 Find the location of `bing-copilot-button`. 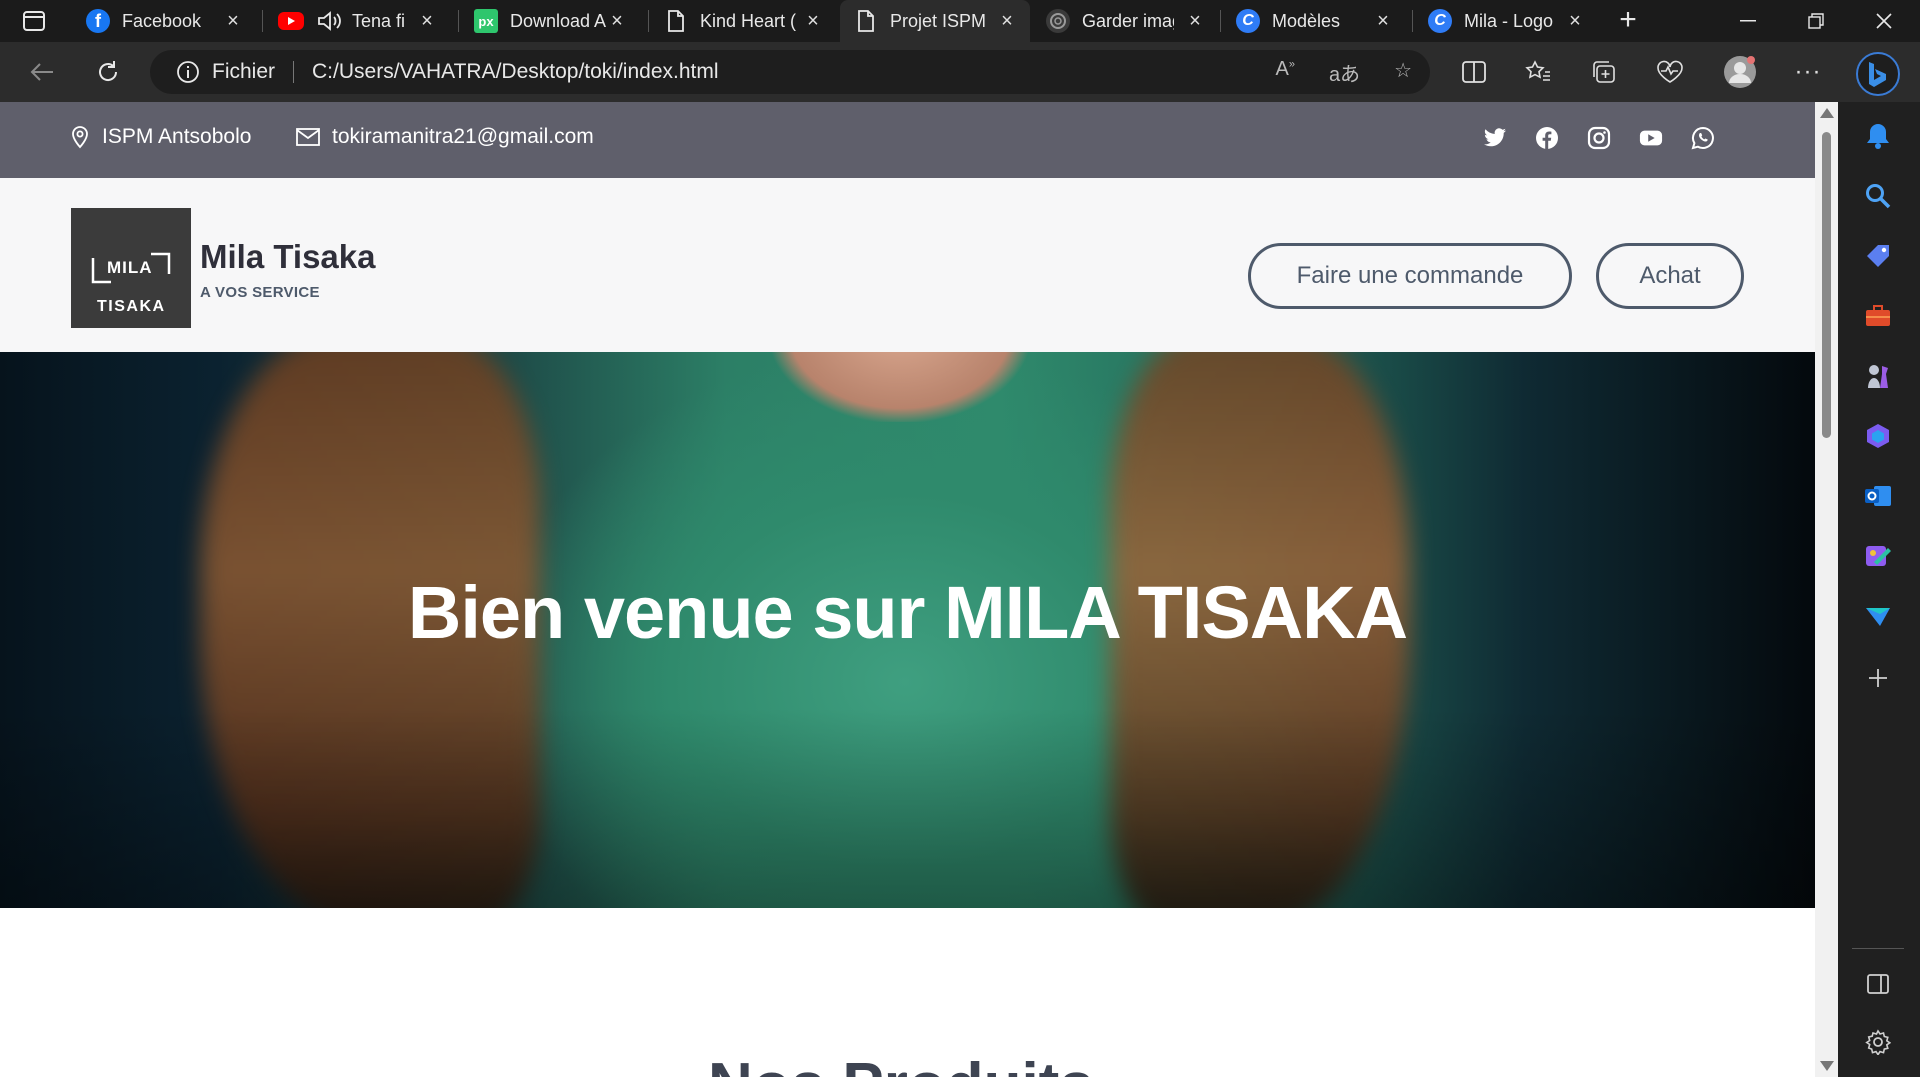

bing-copilot-button is located at coordinates (1878, 74).